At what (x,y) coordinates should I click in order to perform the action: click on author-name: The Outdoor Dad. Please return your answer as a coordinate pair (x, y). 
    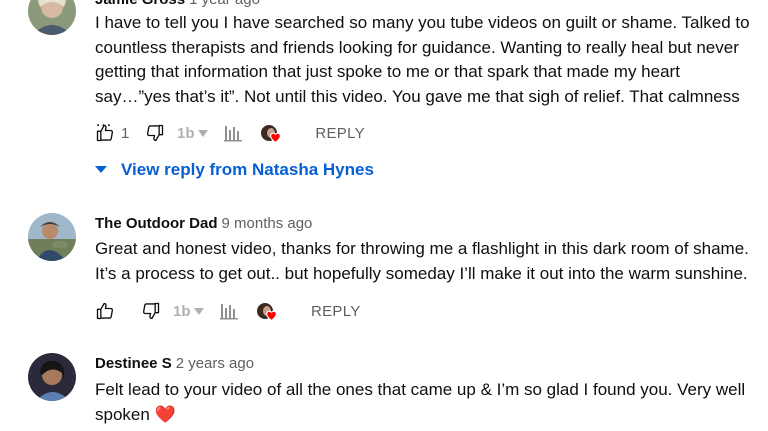
    Looking at the image, I should click on (156, 223).